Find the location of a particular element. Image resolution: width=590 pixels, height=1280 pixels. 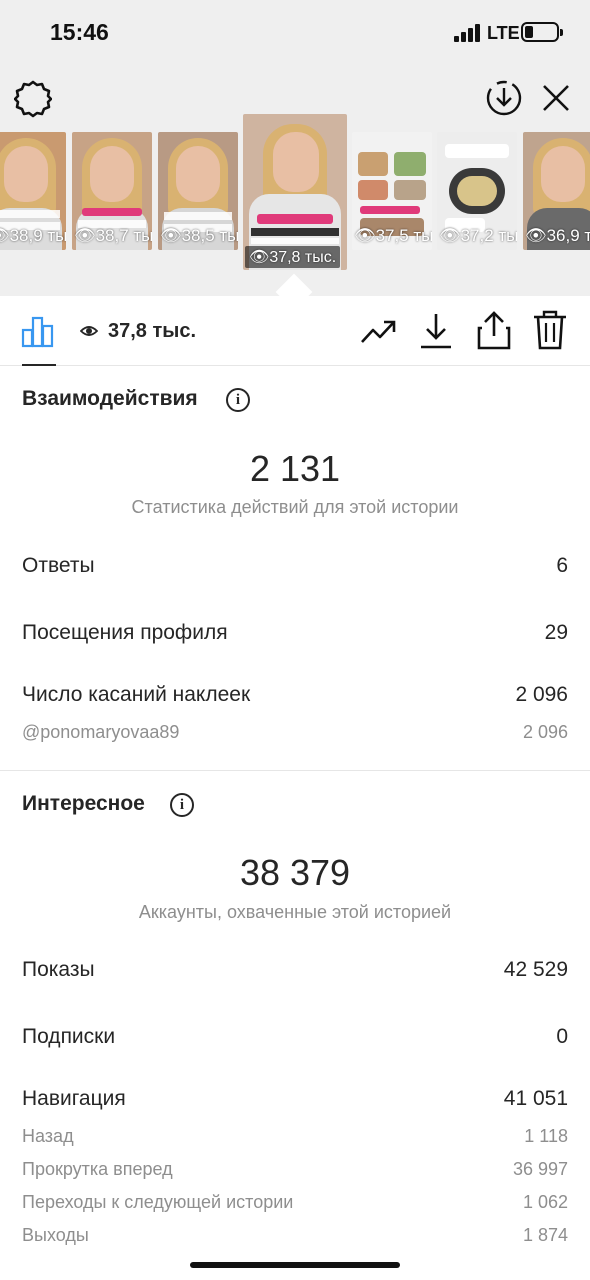

discovery-caption: Аккаунты, охваченные этой историей is located at coordinates (295, 912).